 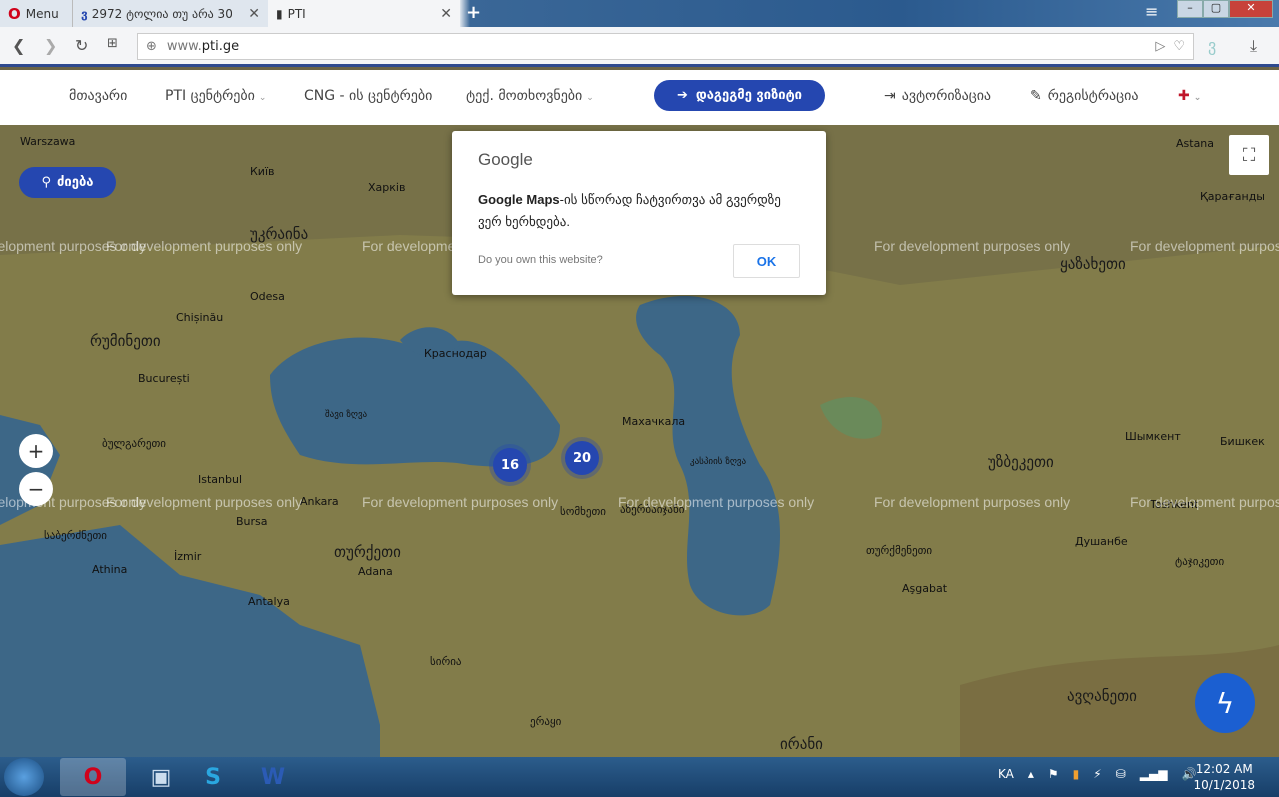 What do you see at coordinates (296, 13) in the screenshot?
I see `tab-title: PTI` at bounding box center [296, 13].